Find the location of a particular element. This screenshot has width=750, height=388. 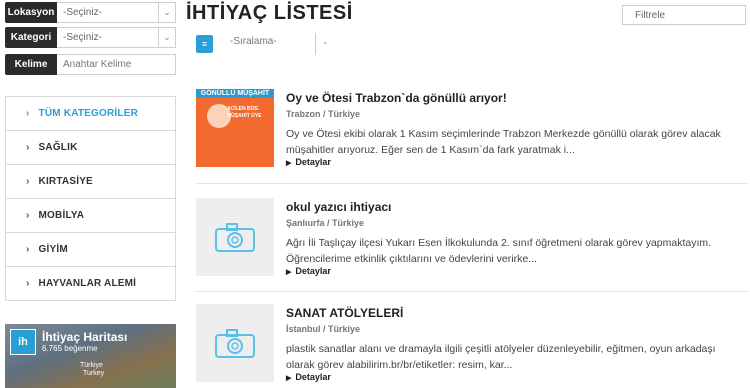

search-placeholder: Filtrele is located at coordinates (650, 15).